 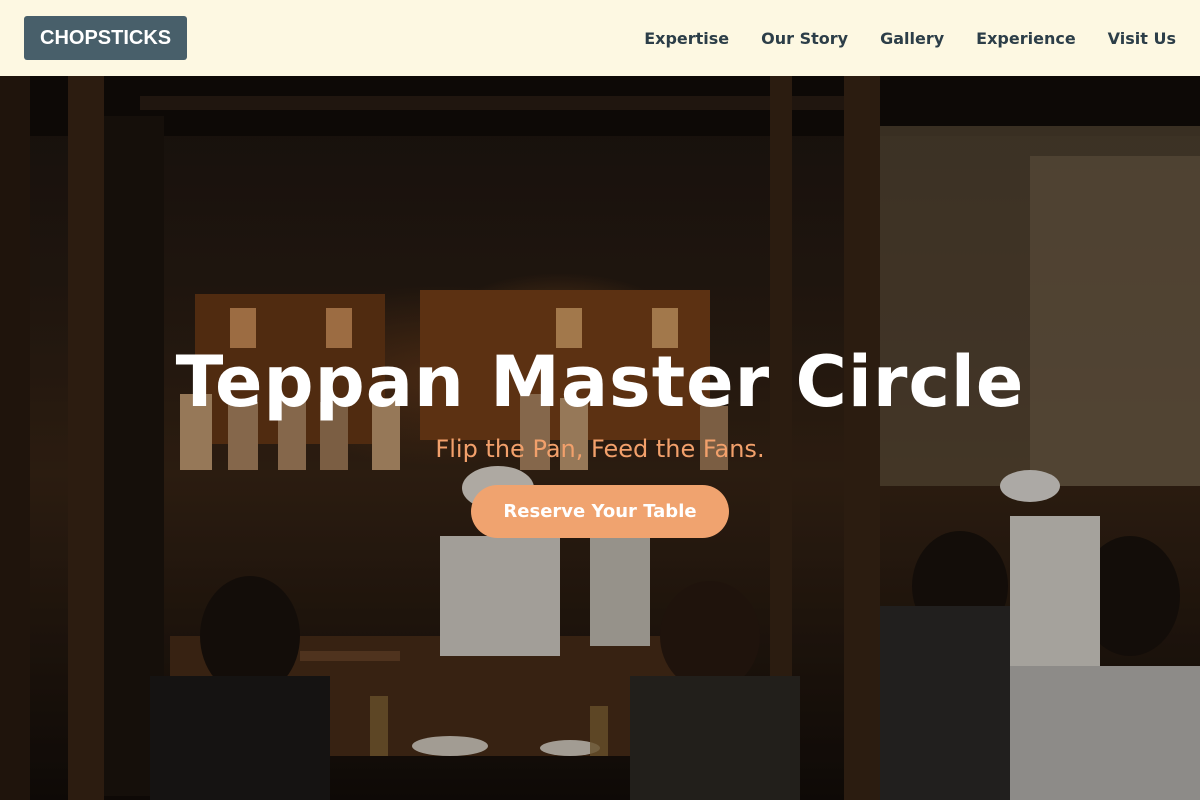 I want to click on hero-subtitle: Flip the Pan, Feed the Fans., so click(x=600, y=449).